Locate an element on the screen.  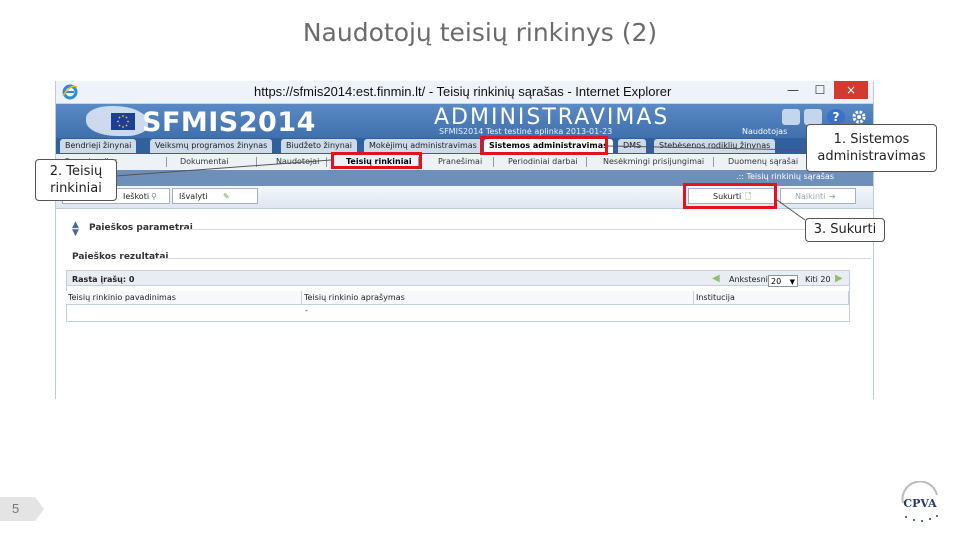
cpva-logo: CPVA is located at coordinates (920, 502).